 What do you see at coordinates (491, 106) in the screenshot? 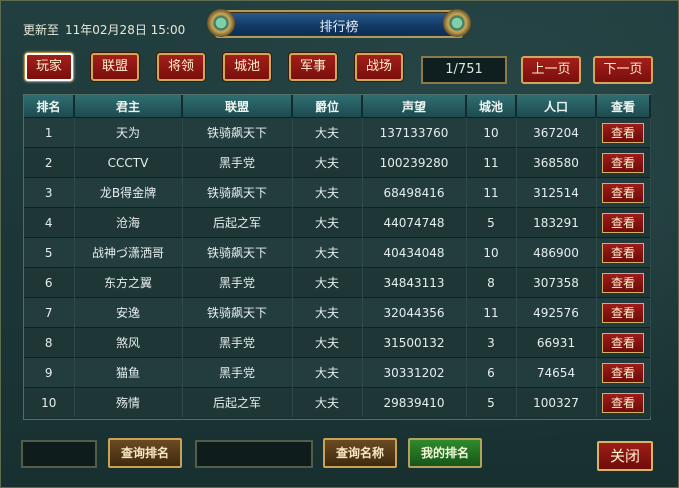
I see `col-cities: 城池` at bounding box center [491, 106].